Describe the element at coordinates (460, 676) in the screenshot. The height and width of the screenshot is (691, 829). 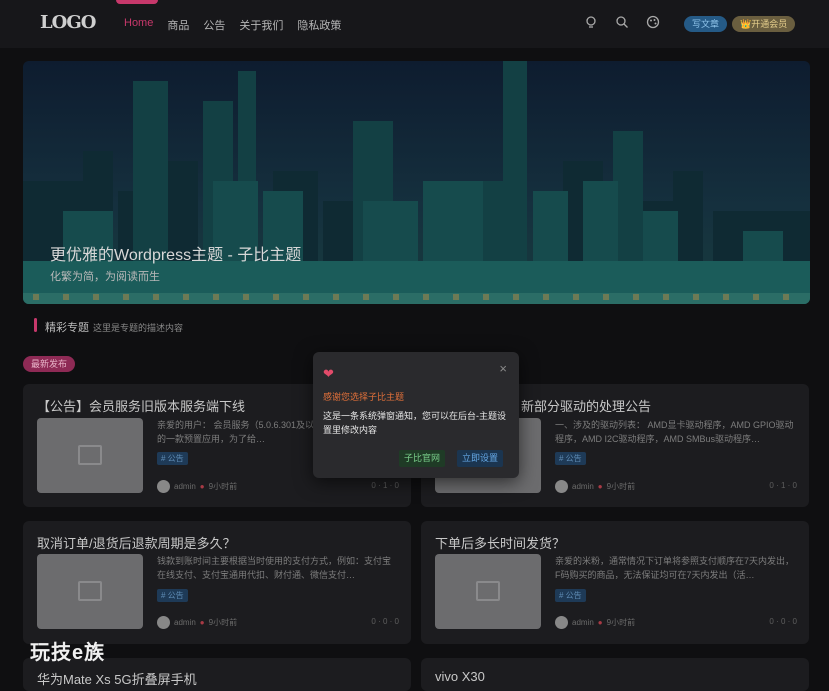
I see `post-title: vivo X30` at that location.